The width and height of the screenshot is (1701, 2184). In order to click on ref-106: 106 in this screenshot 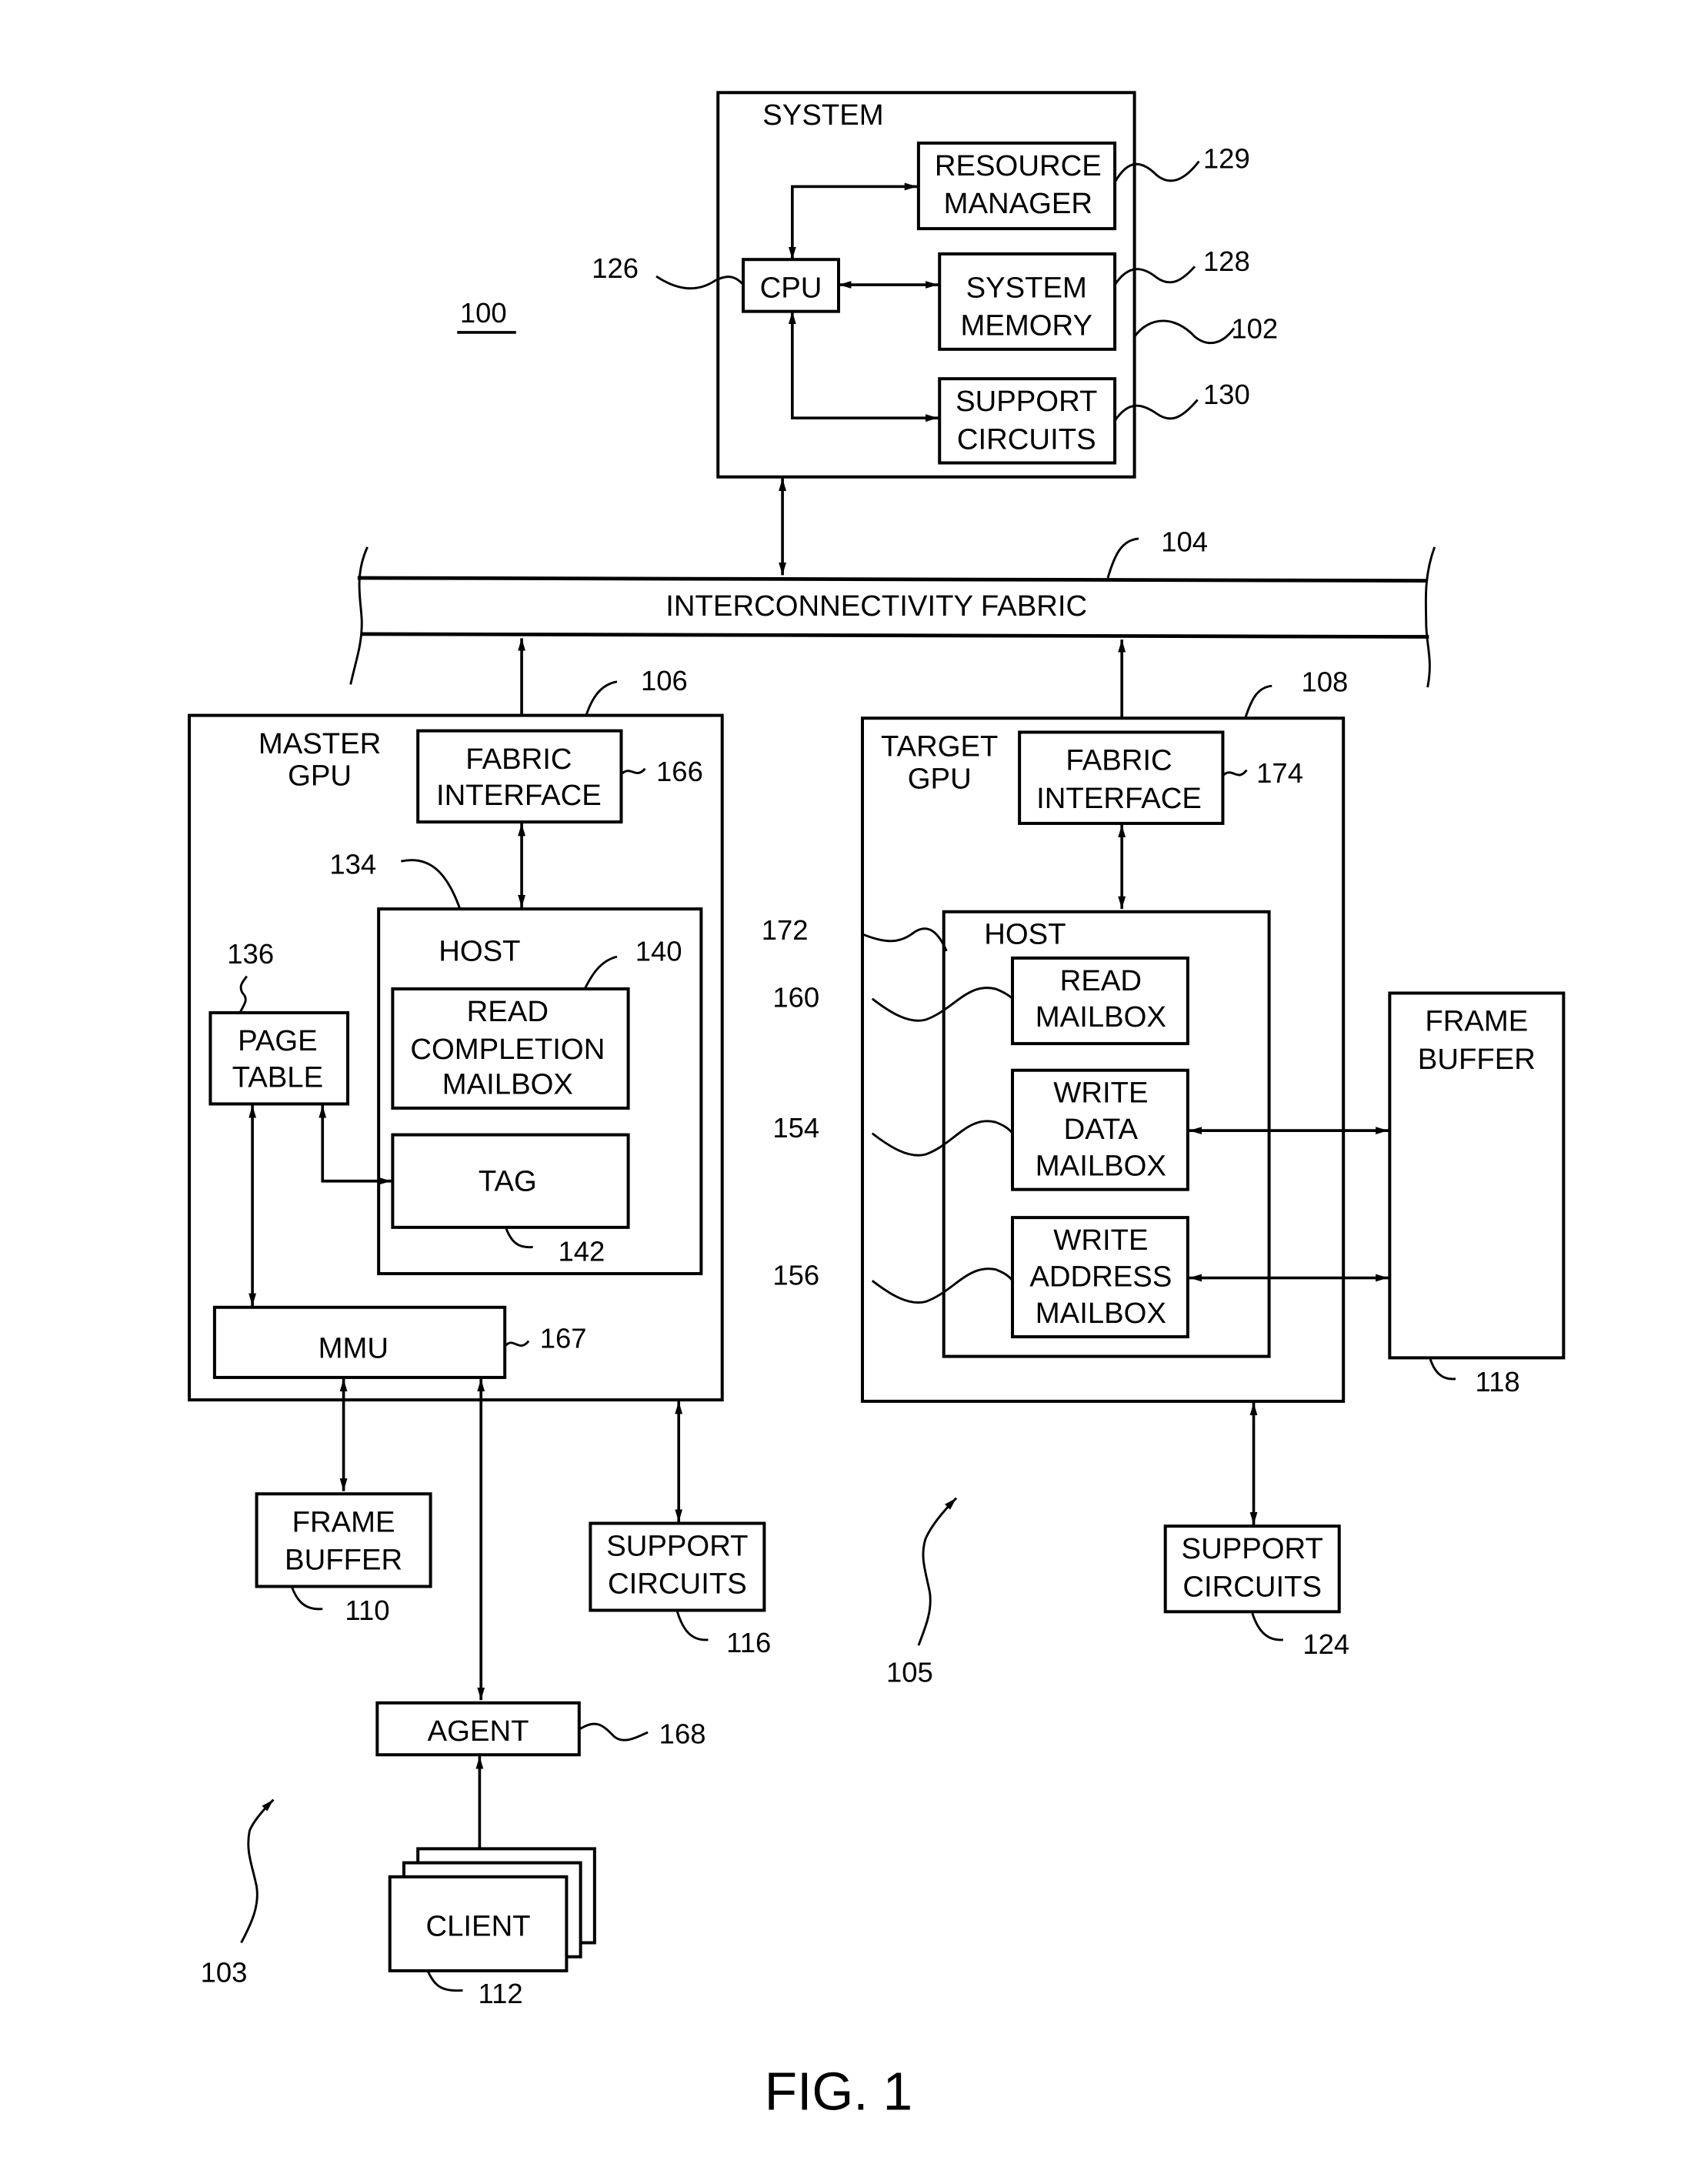, I will do `click(665, 681)`.